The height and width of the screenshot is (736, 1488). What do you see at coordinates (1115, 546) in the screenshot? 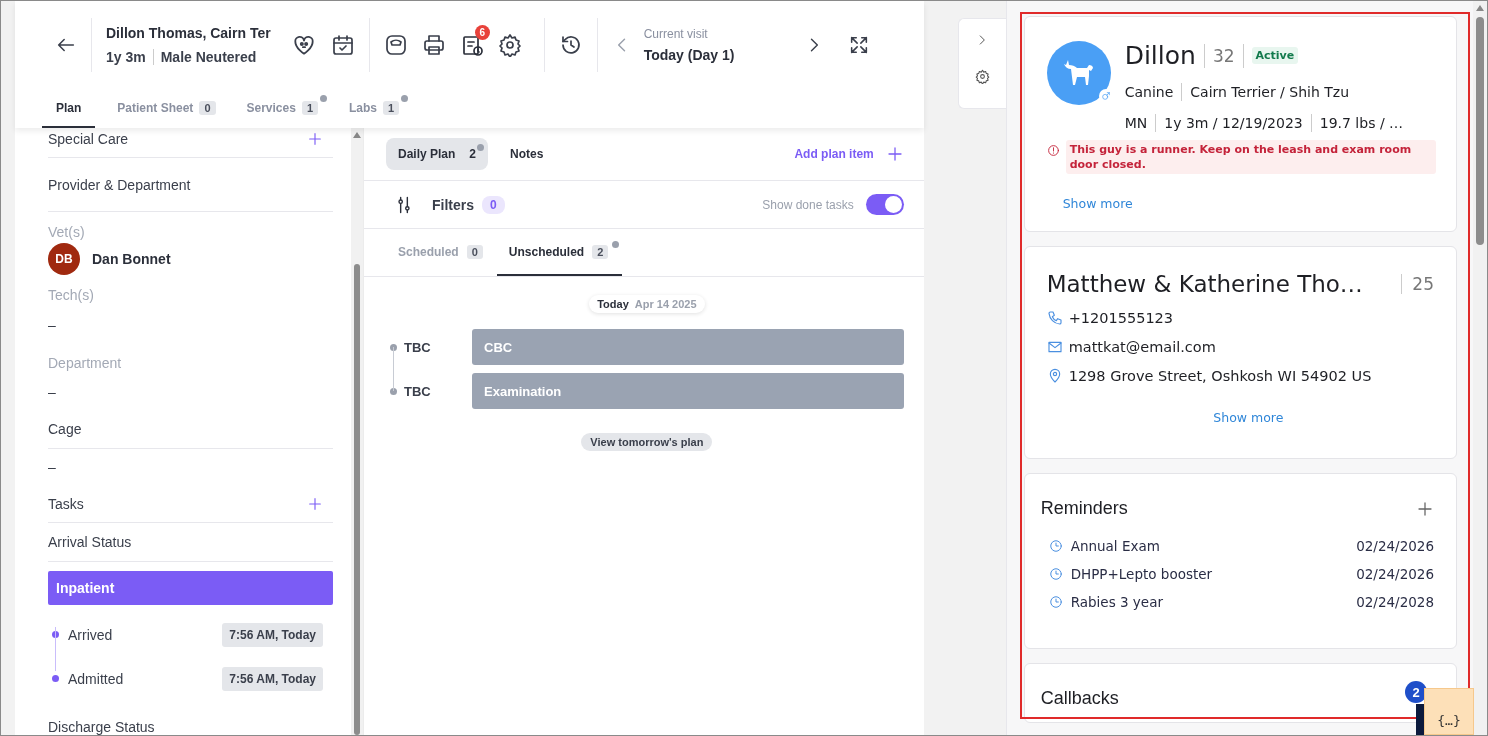
I see `reminder-name: Annual Exam` at bounding box center [1115, 546].